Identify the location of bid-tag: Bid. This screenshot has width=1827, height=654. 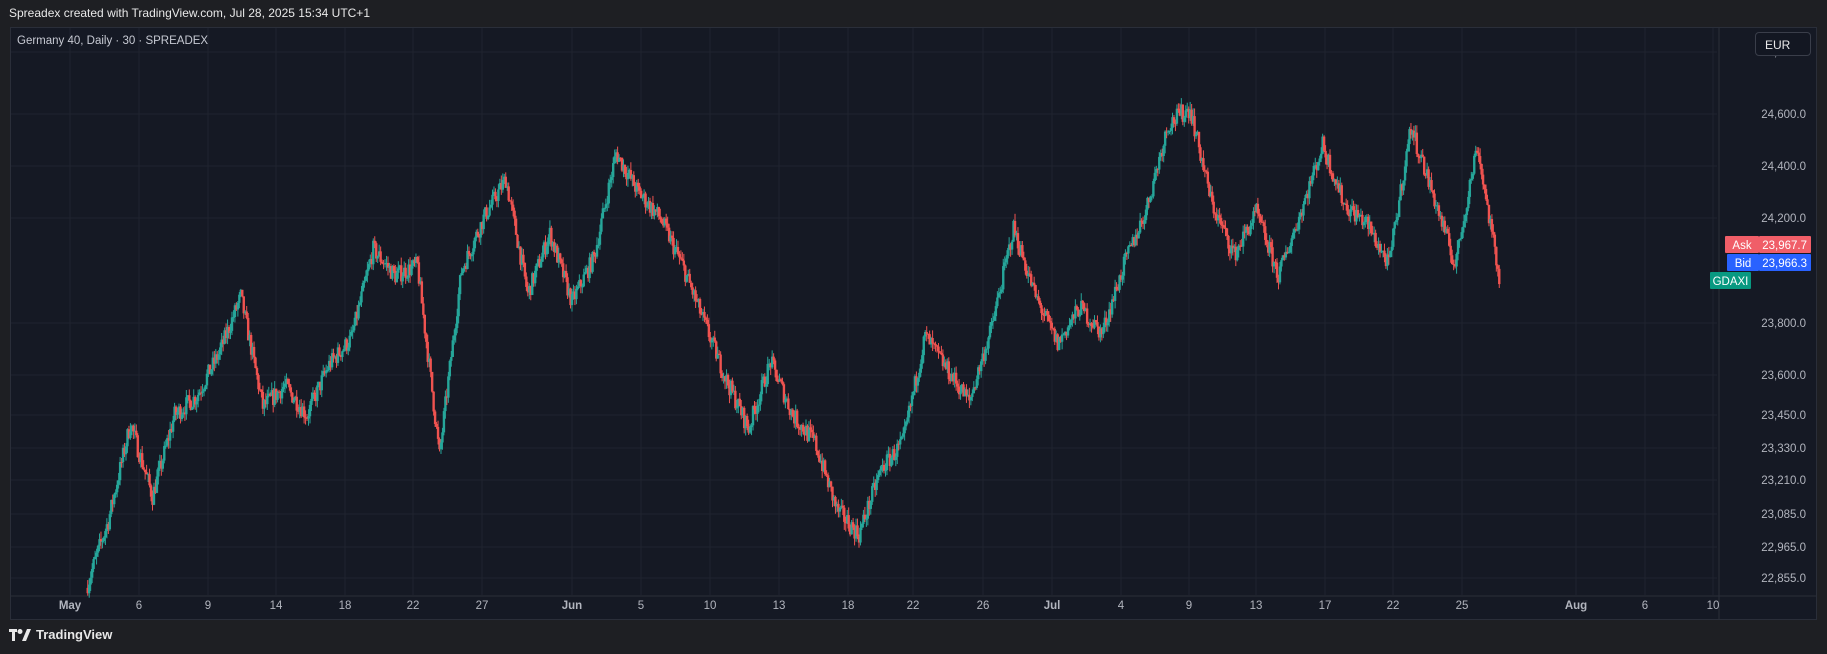
(1743, 264).